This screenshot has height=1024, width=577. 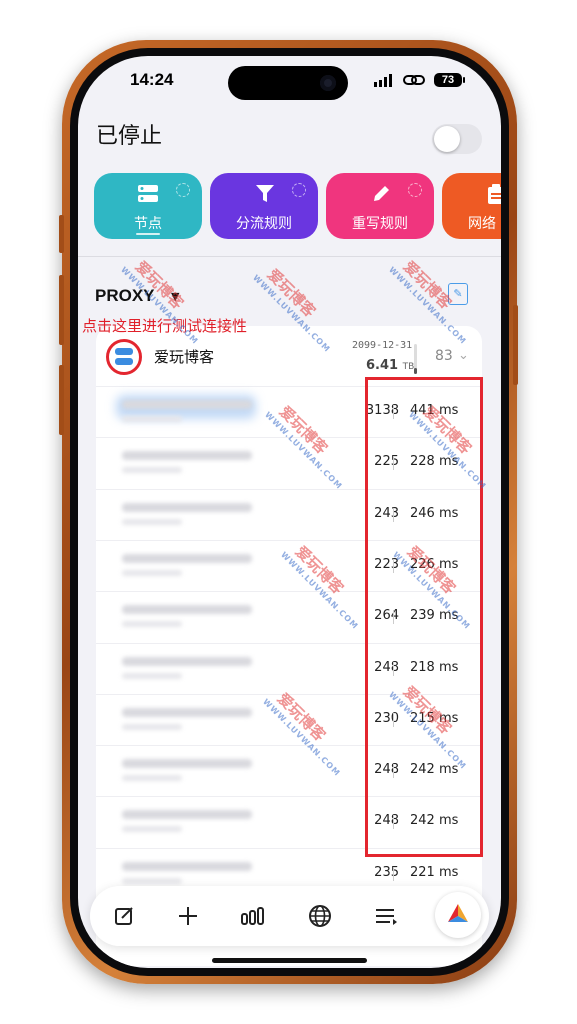 I want to click on volume-up-button, so click(x=61, y=310).